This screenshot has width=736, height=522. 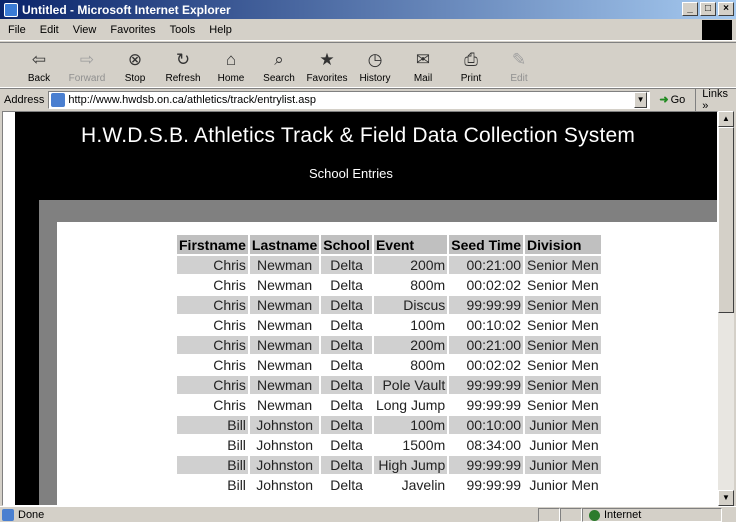 I want to click on vertical-scrollbar: ▲ ▼, so click(x=726, y=308).